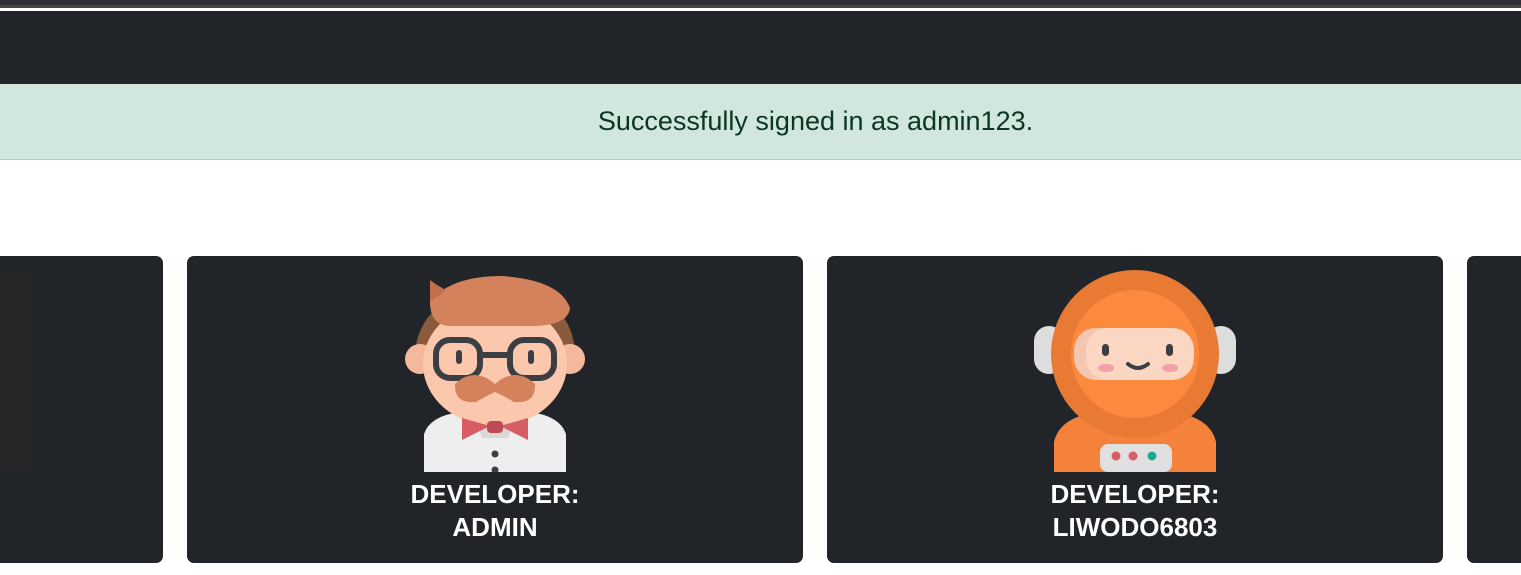 This screenshot has height=575, width=1521. Describe the element at coordinates (1135, 511) in the screenshot. I see `card-caption: DEVELOPER: LIWODO6803` at that location.